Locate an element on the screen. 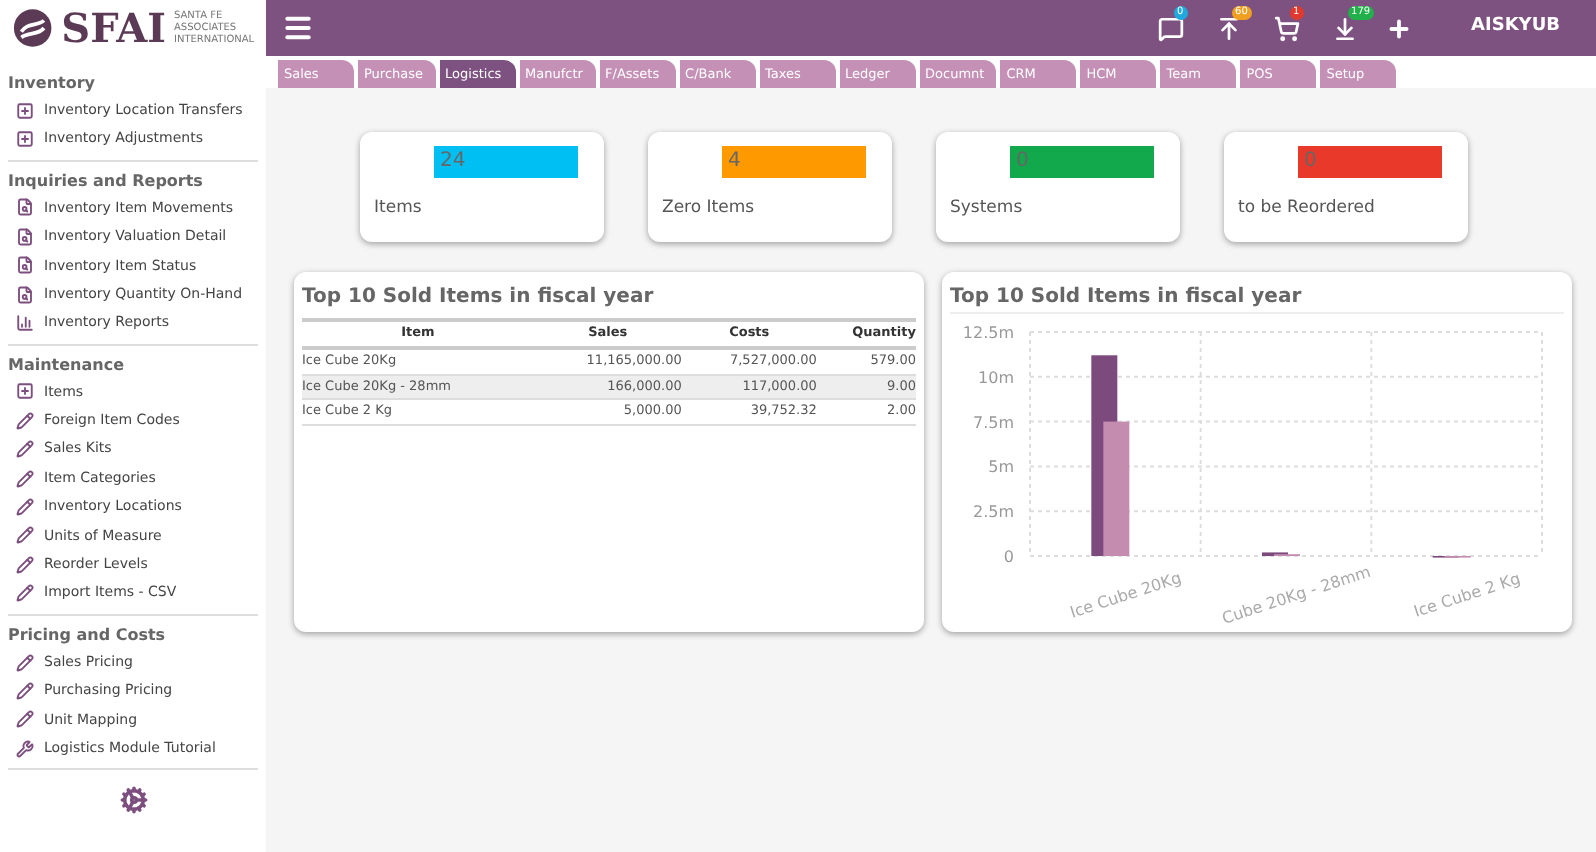  stat-label: Items is located at coordinates (399, 209).